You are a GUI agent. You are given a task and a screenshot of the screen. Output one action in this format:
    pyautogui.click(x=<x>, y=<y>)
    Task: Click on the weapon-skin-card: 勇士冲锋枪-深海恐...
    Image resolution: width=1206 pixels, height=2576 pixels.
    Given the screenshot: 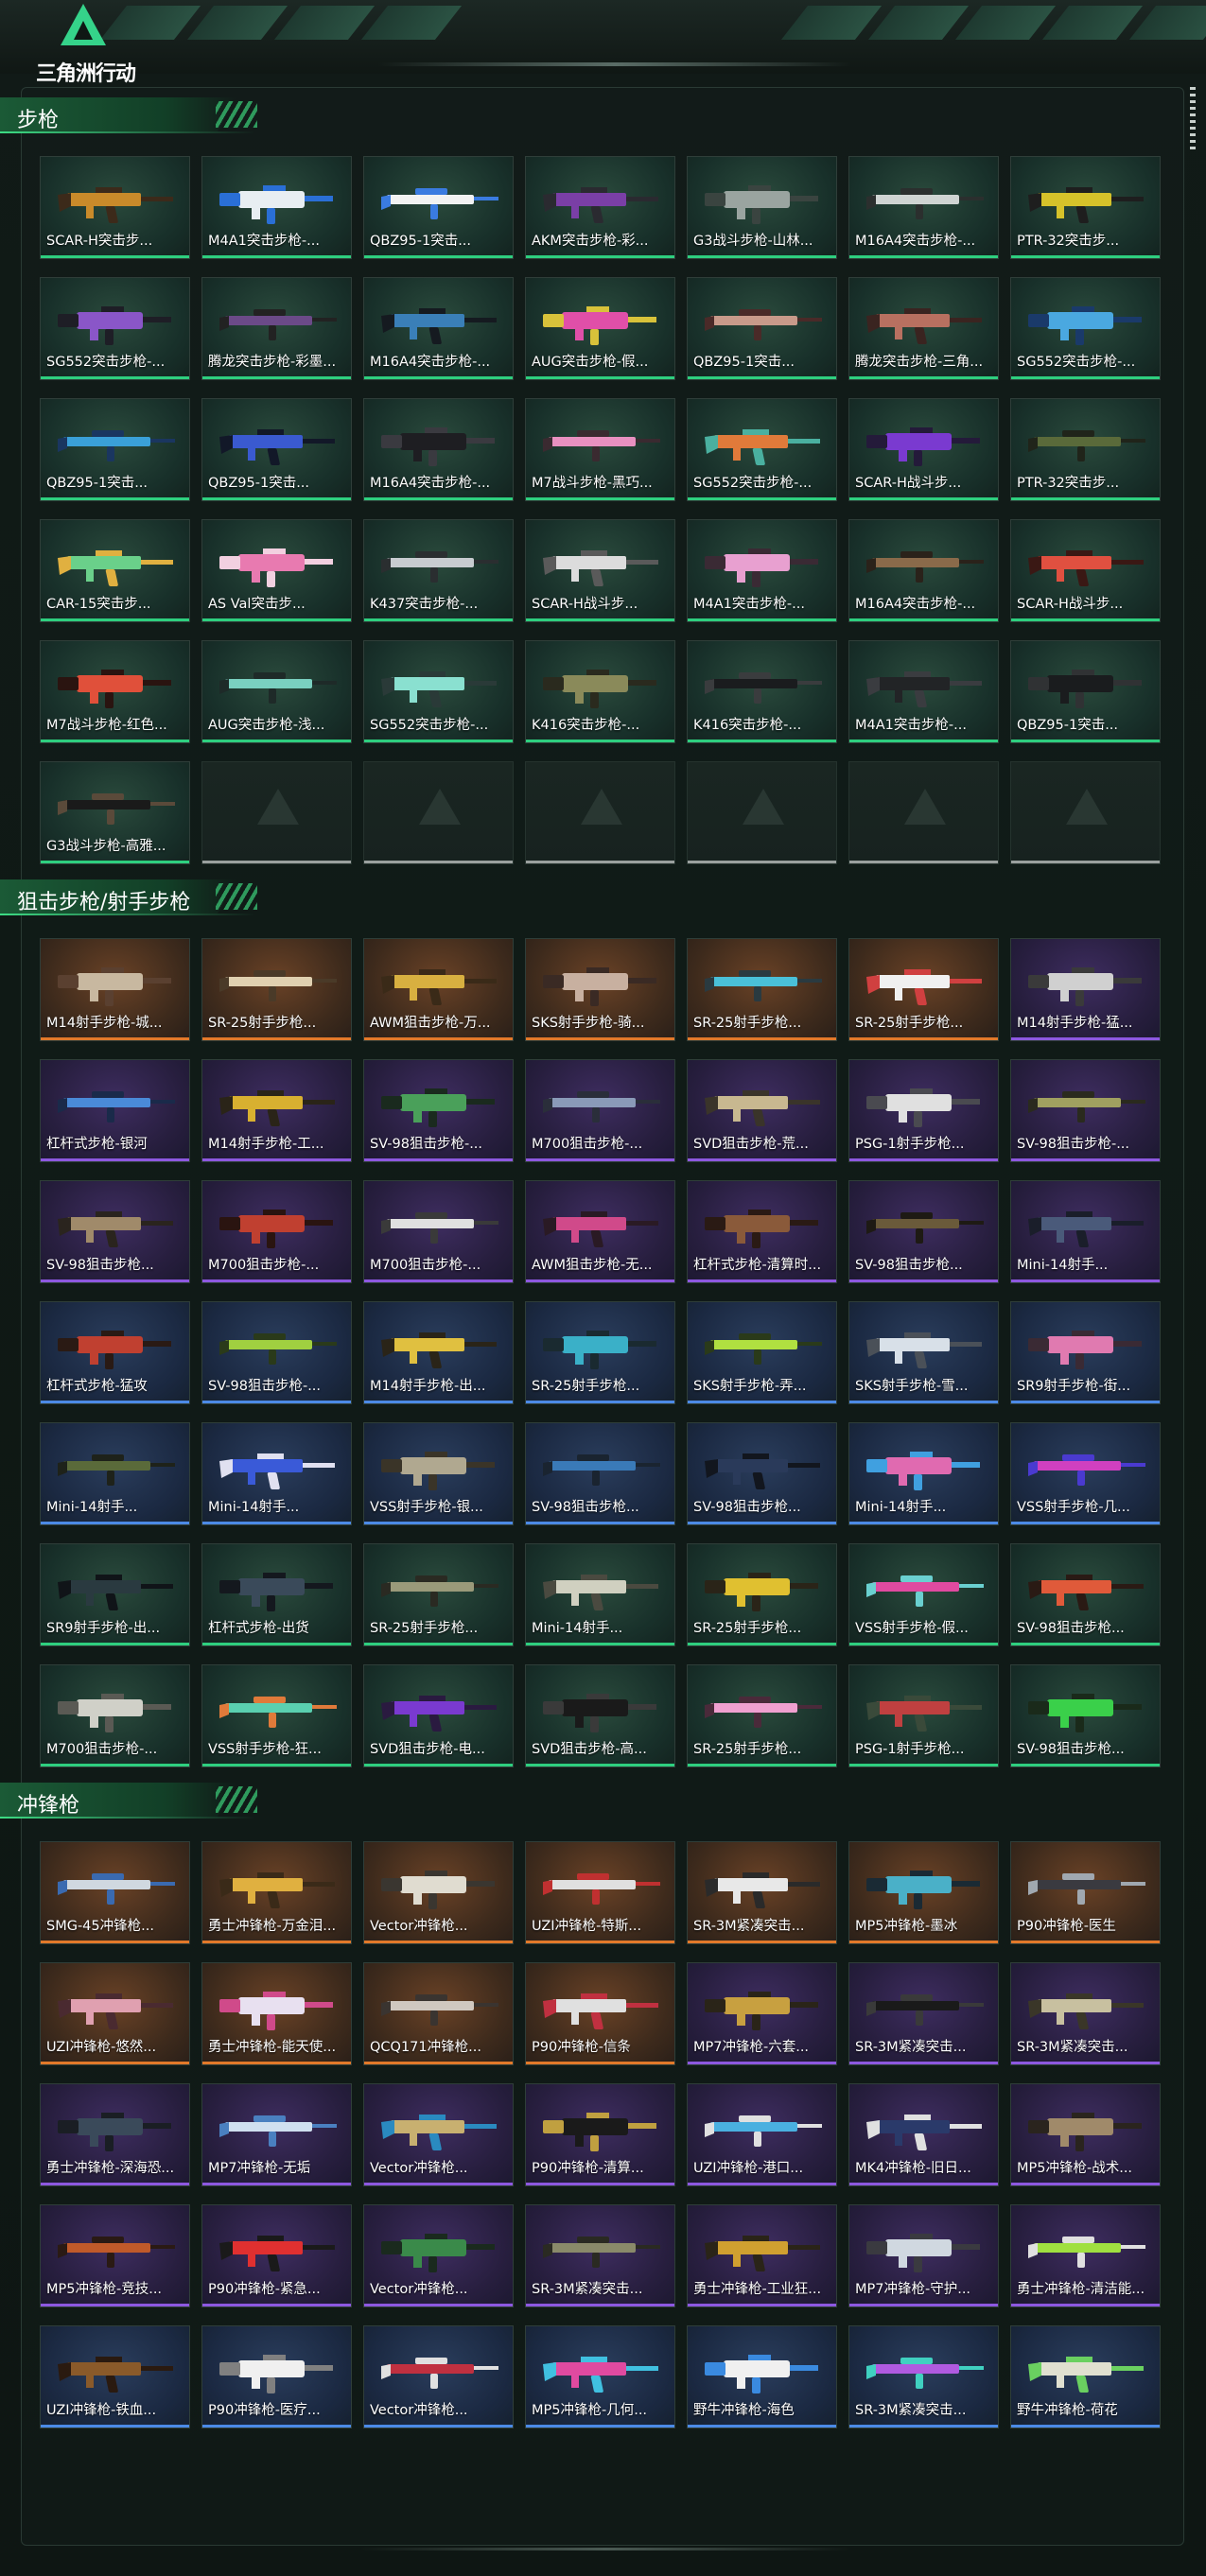 What is the action you would take?
    pyautogui.click(x=115, y=2134)
    